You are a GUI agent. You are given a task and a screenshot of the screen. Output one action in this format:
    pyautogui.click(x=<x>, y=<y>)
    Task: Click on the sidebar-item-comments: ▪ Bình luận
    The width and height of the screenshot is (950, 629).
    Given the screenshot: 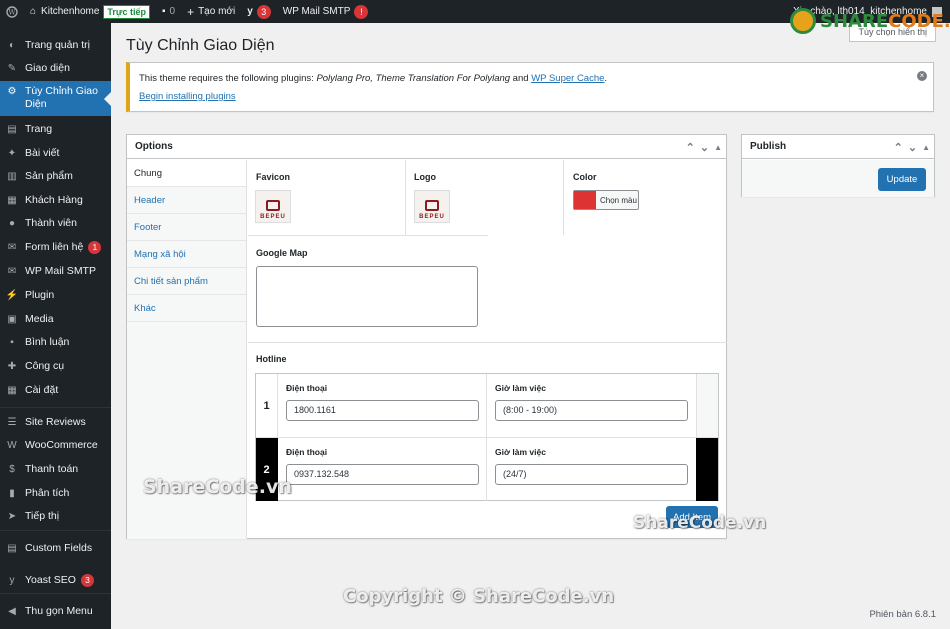 What is the action you would take?
    pyautogui.click(x=55, y=343)
    